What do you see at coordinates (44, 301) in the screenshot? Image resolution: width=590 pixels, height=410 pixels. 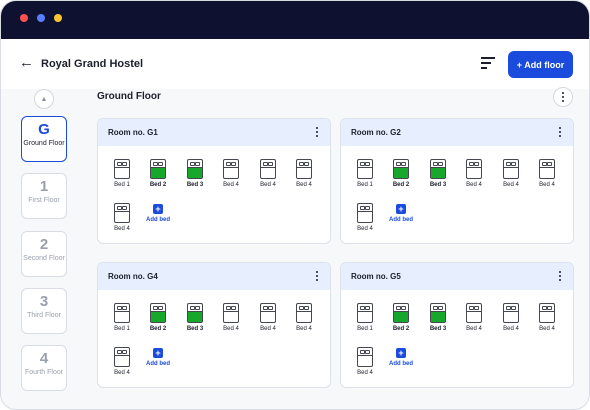 I see `floor-number: 3` at bounding box center [44, 301].